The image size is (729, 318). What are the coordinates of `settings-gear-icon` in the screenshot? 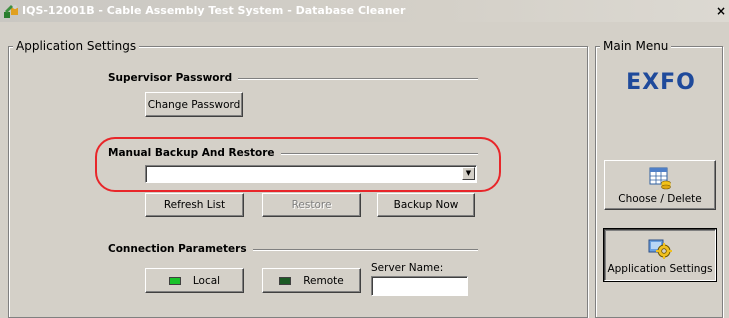 It's located at (660, 249).